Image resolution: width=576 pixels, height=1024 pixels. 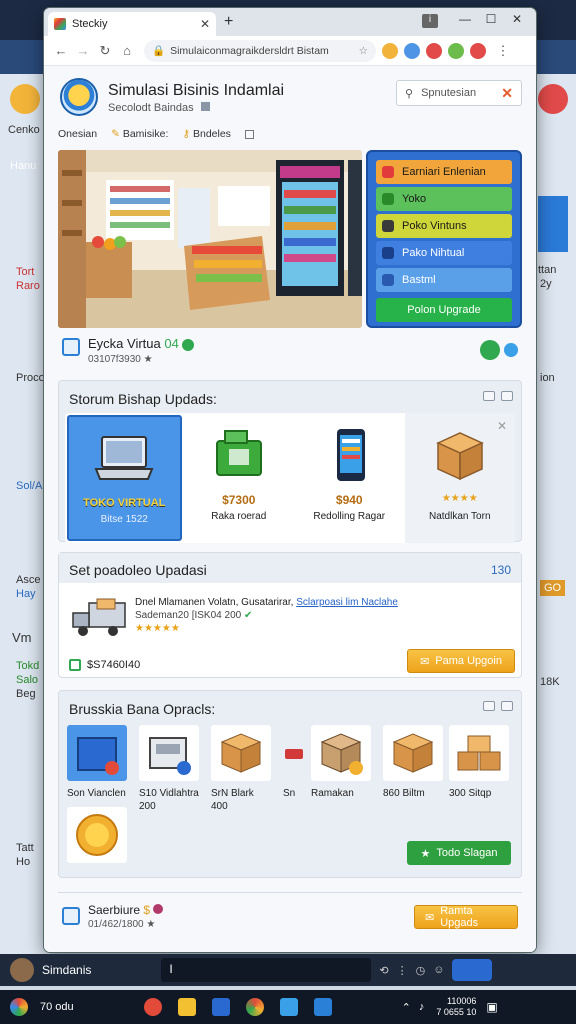 I want to click on star-icon, so click(x=388, y=280).